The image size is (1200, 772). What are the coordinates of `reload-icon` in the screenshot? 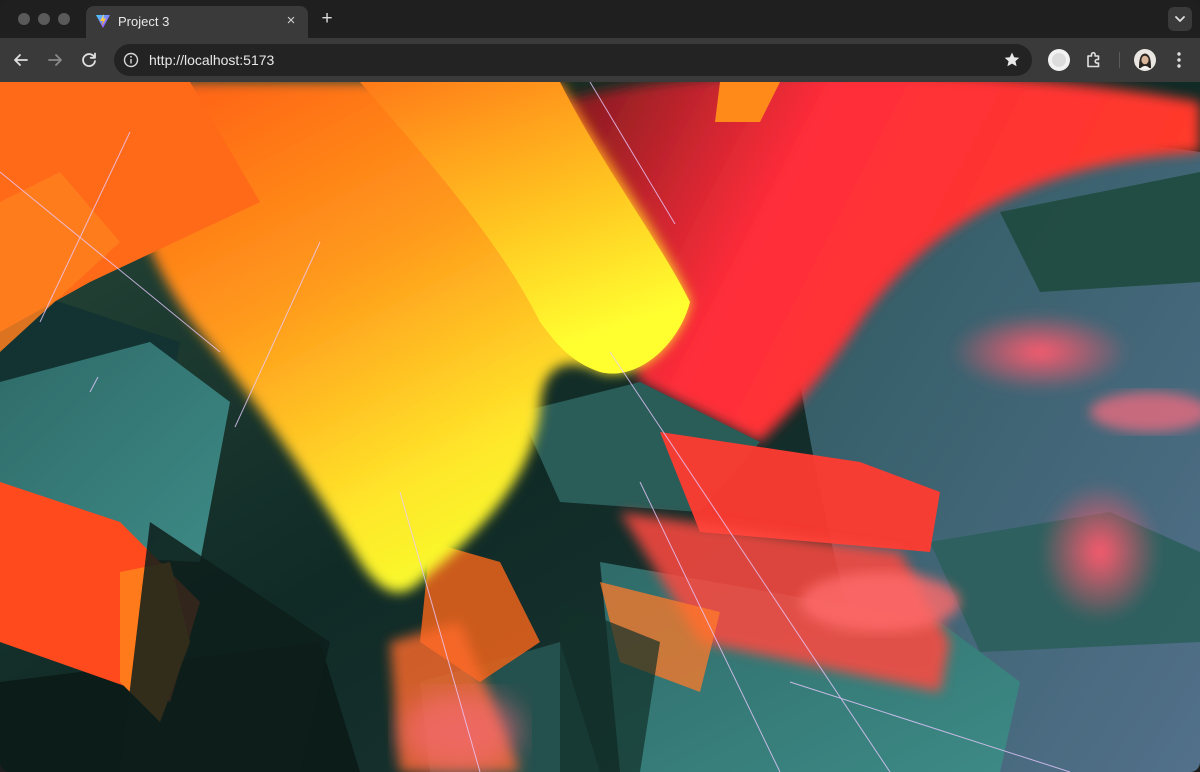 It's located at (89, 60).